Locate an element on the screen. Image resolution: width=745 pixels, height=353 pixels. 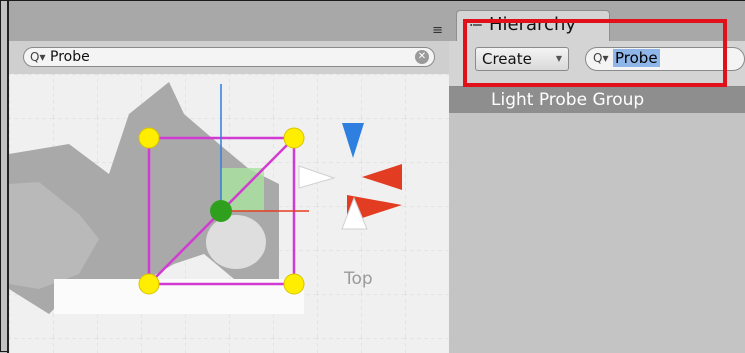
list-item-label: Light Probe Group is located at coordinates (568, 100).